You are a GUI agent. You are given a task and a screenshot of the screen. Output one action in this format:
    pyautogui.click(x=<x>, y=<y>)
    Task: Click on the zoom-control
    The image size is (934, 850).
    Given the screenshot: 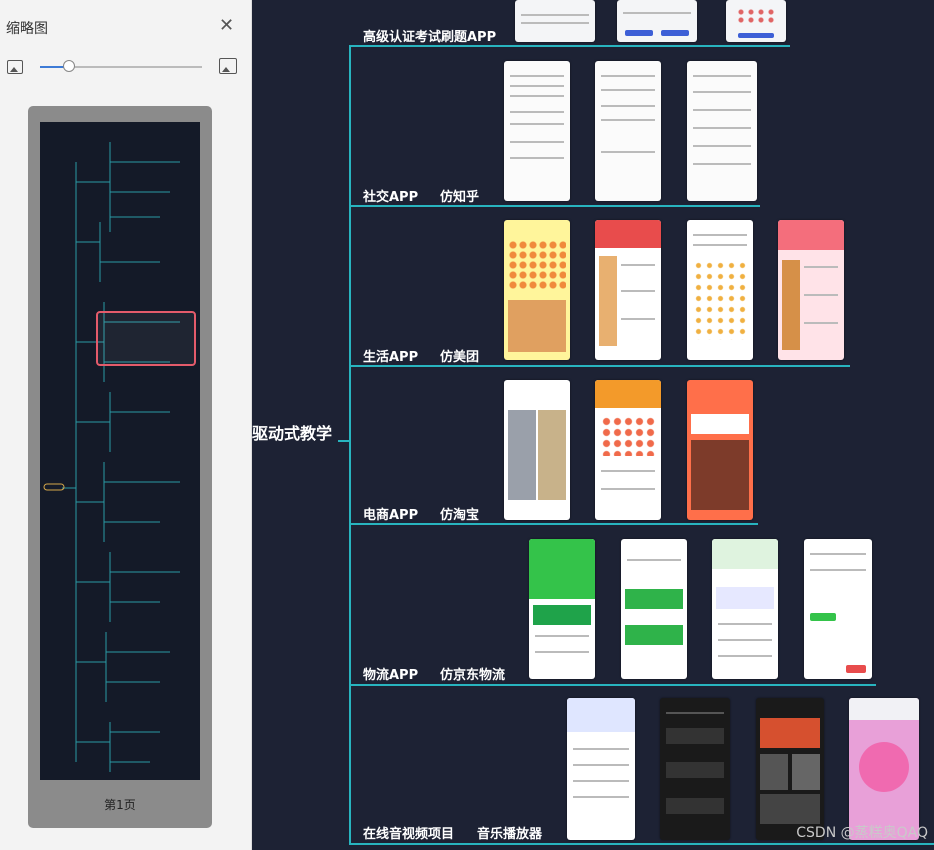 What is the action you would take?
    pyautogui.click(x=122, y=68)
    